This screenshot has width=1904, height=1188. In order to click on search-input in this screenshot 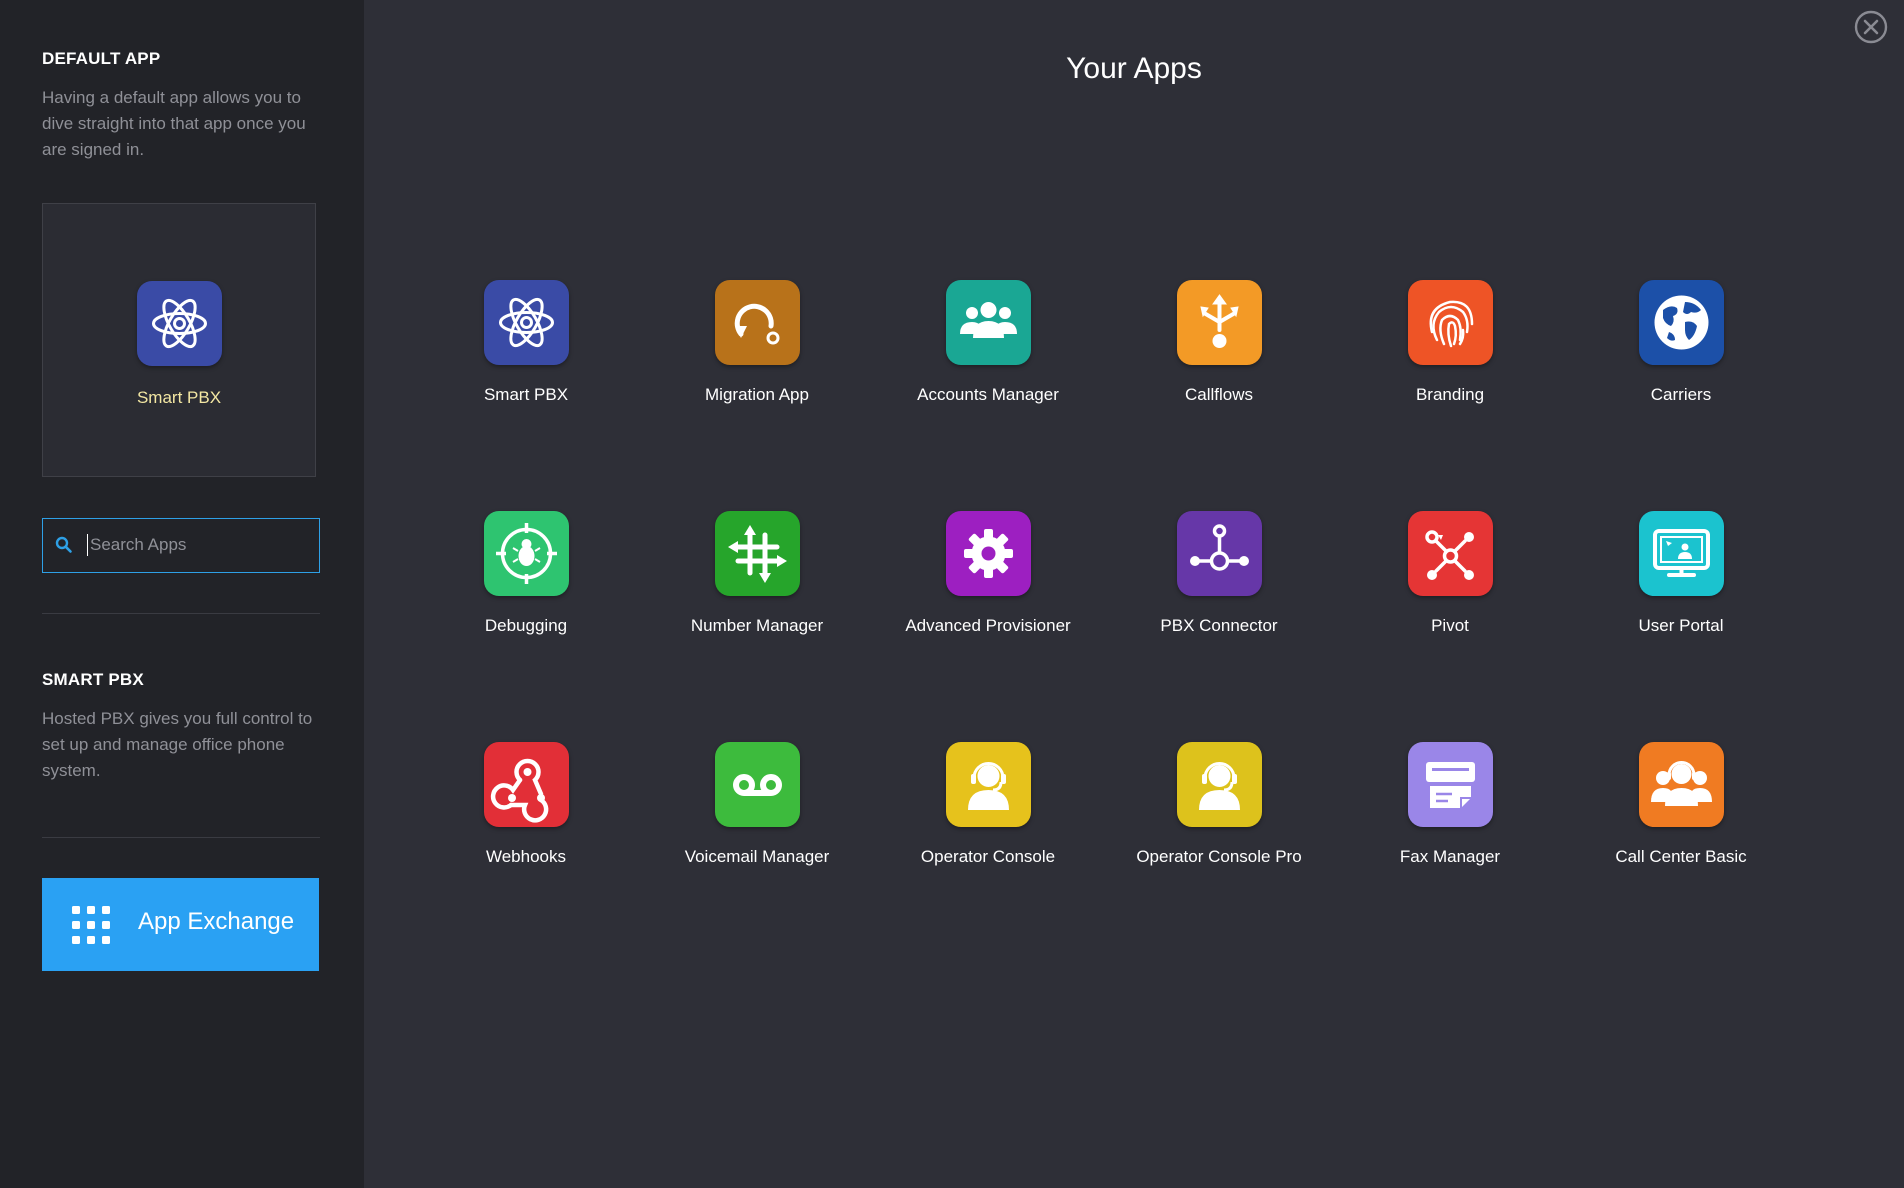, I will do `click(199, 545)`.